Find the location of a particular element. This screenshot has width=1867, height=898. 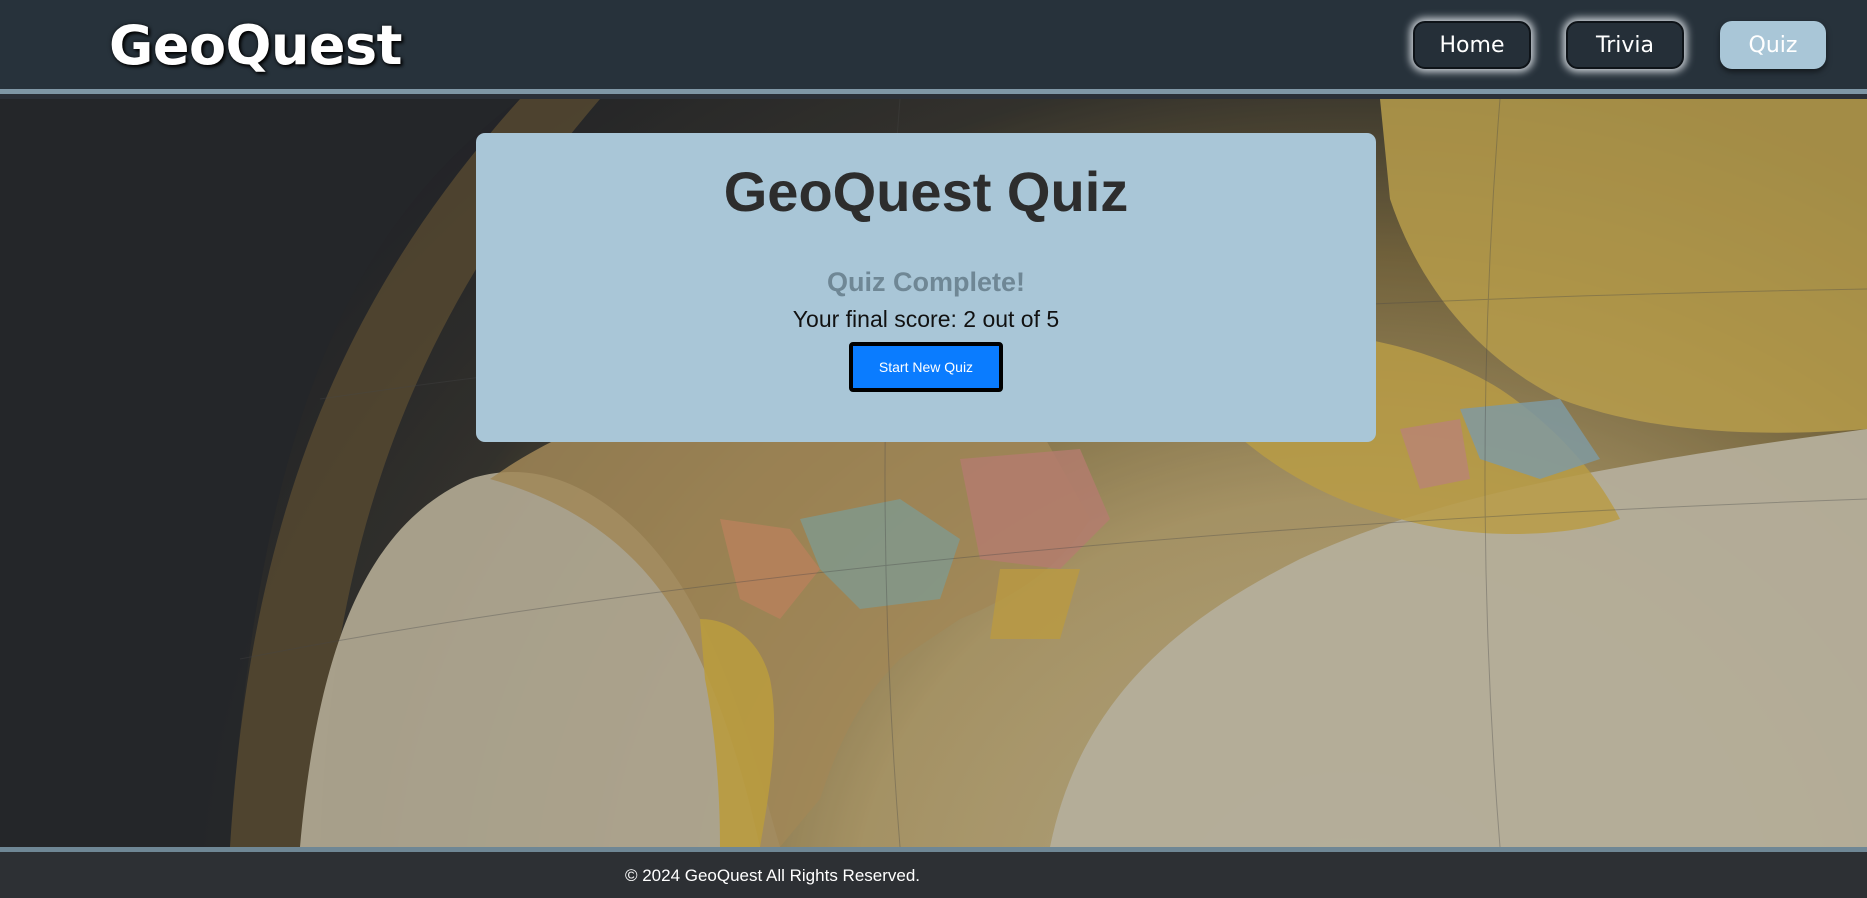

final-score: Your final score: 2 out of 5 is located at coordinates (926, 319).